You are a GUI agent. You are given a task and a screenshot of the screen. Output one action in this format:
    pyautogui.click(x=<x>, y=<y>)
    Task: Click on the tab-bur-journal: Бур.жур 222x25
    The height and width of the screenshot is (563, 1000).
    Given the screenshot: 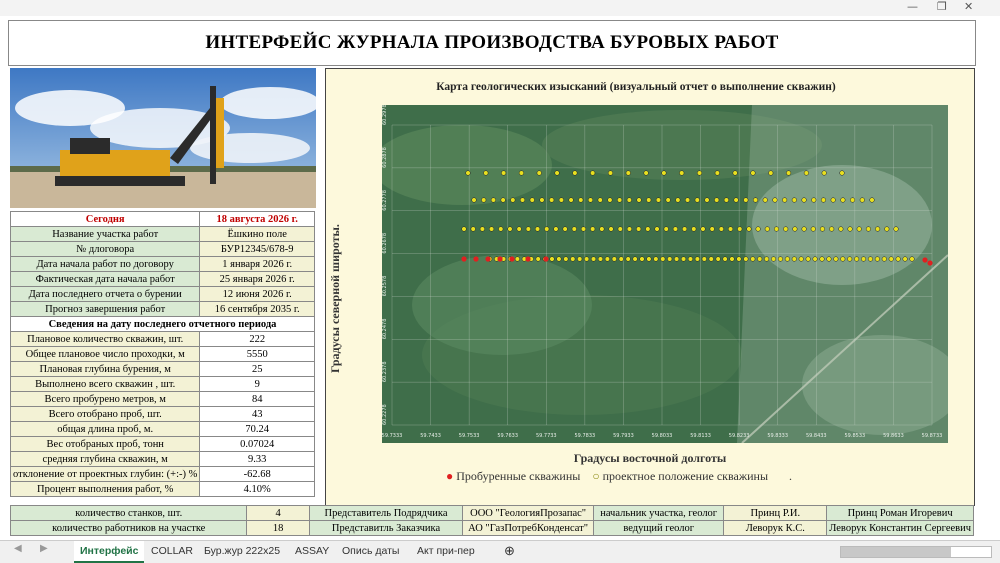 What is the action you would take?
    pyautogui.click(x=242, y=551)
    